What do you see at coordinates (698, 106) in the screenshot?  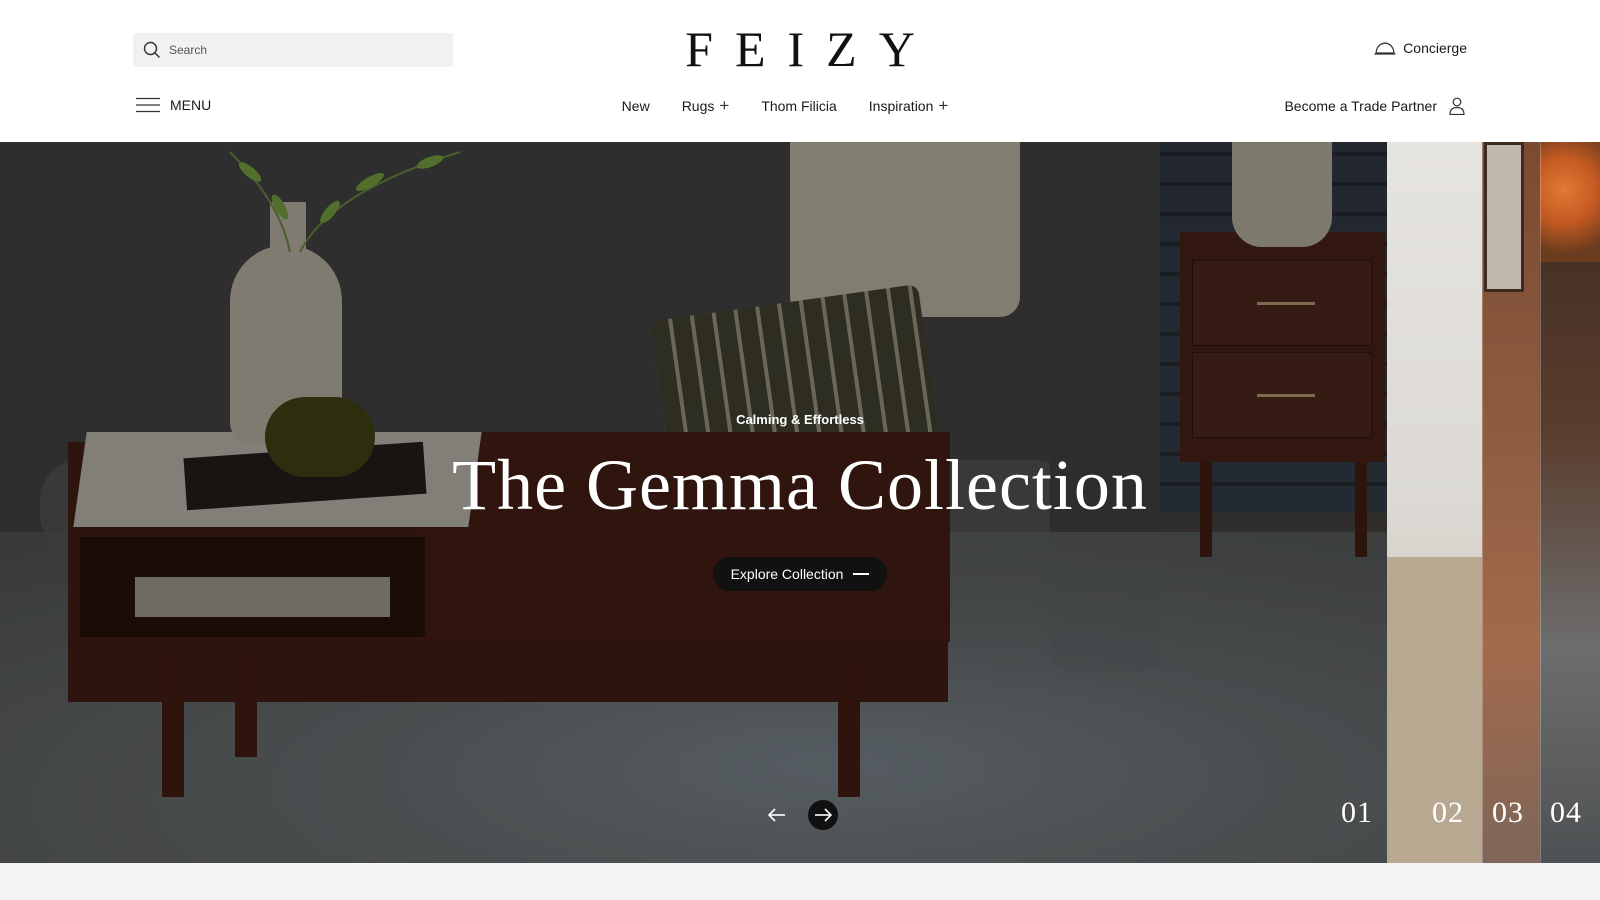 I see `nav-item-label: Rugs` at bounding box center [698, 106].